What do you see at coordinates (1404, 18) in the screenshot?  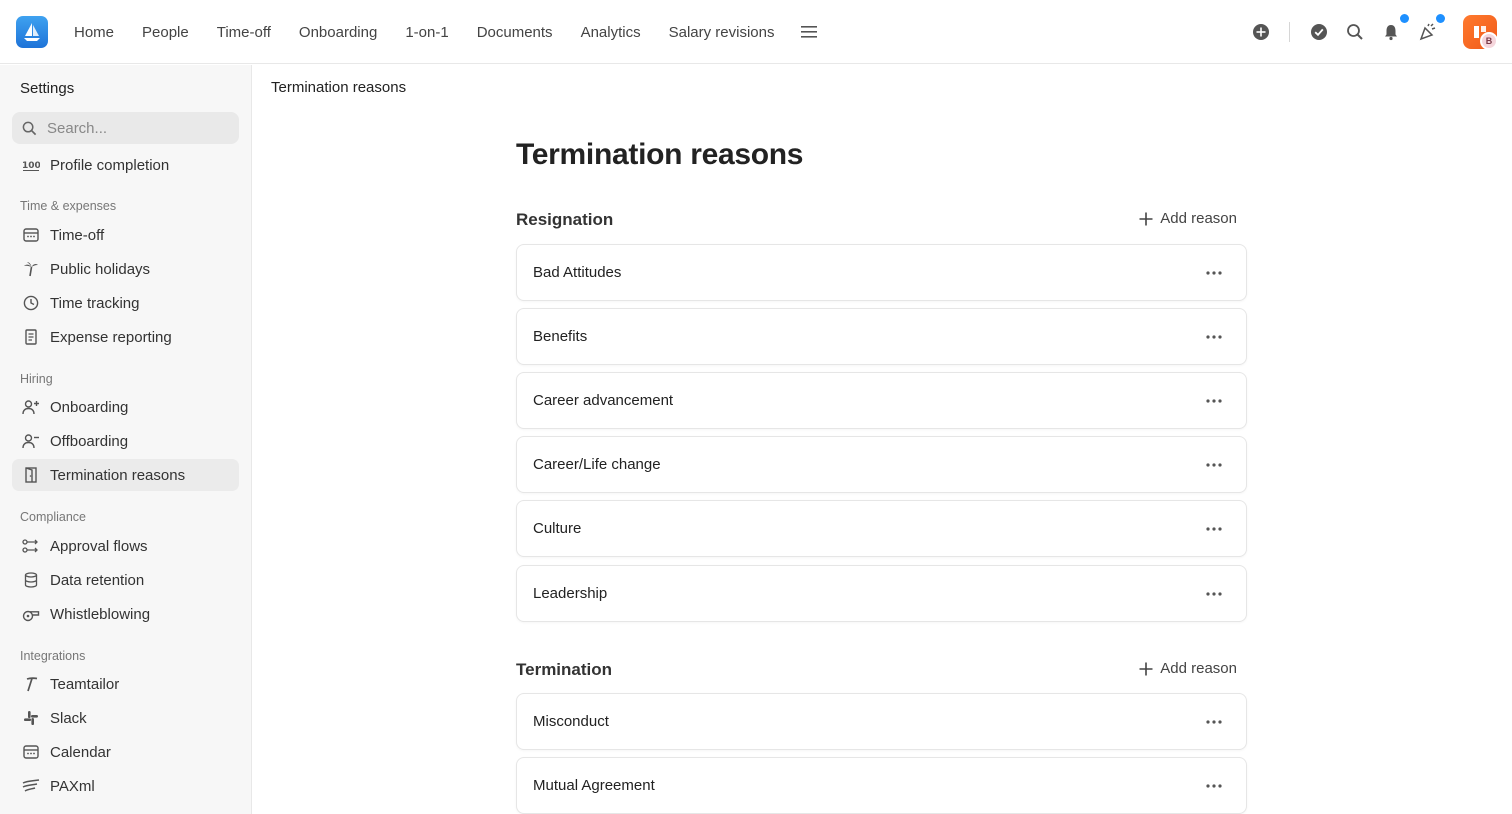 I see `notification-dot` at bounding box center [1404, 18].